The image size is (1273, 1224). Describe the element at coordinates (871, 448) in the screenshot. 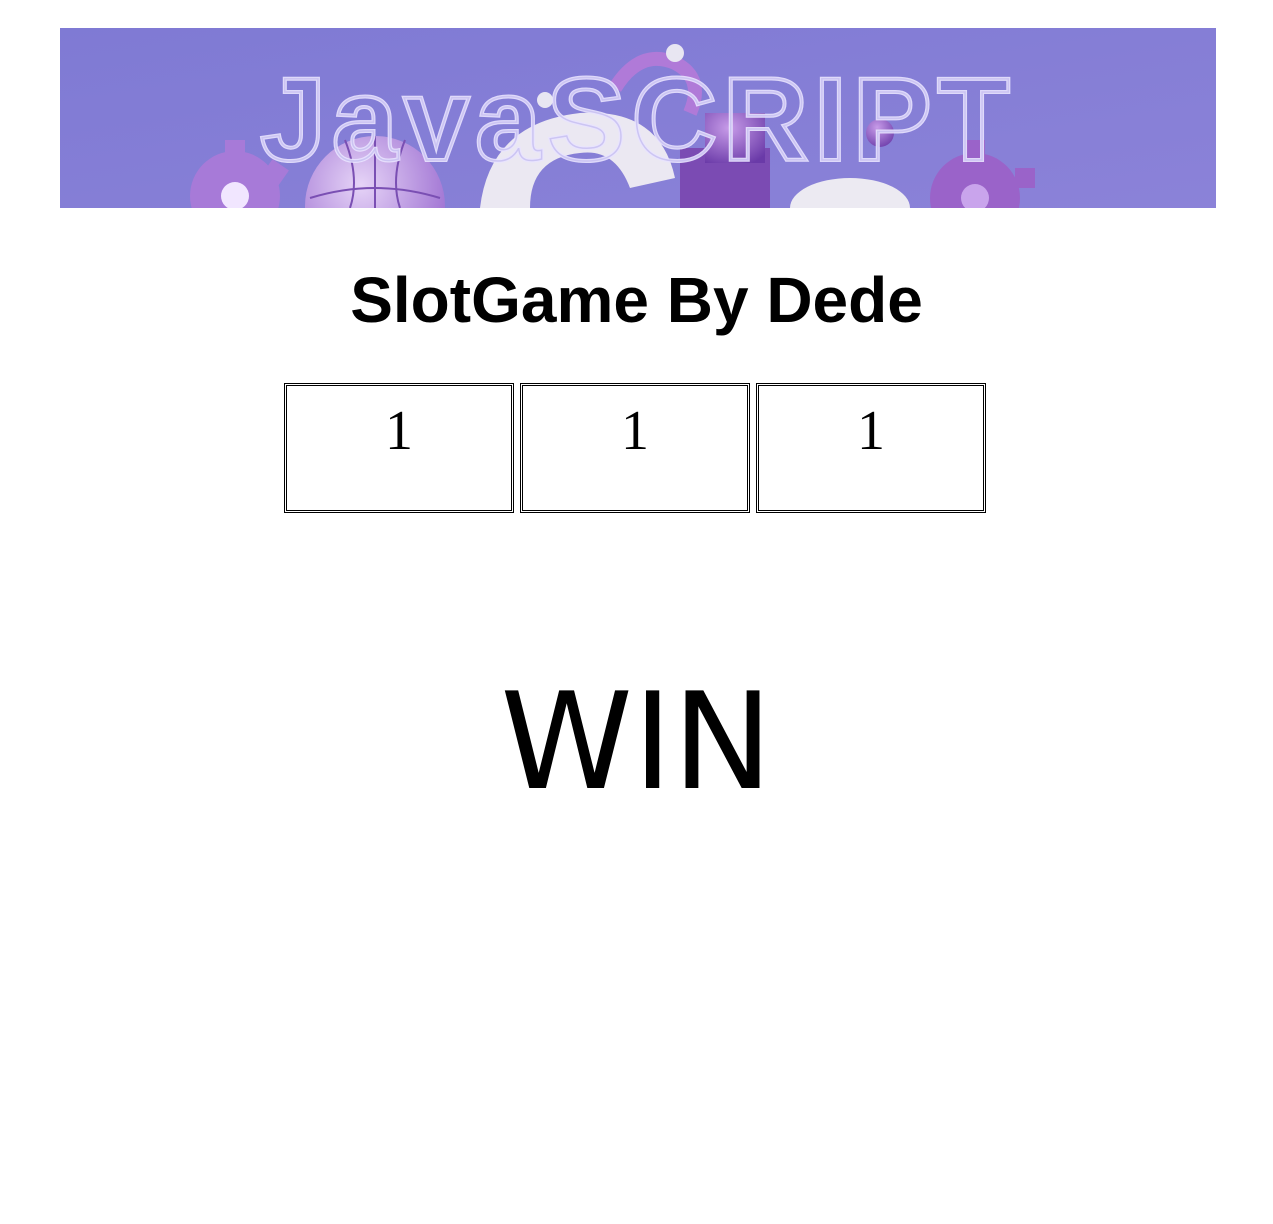

I see `slot-reel-3: 1` at that location.